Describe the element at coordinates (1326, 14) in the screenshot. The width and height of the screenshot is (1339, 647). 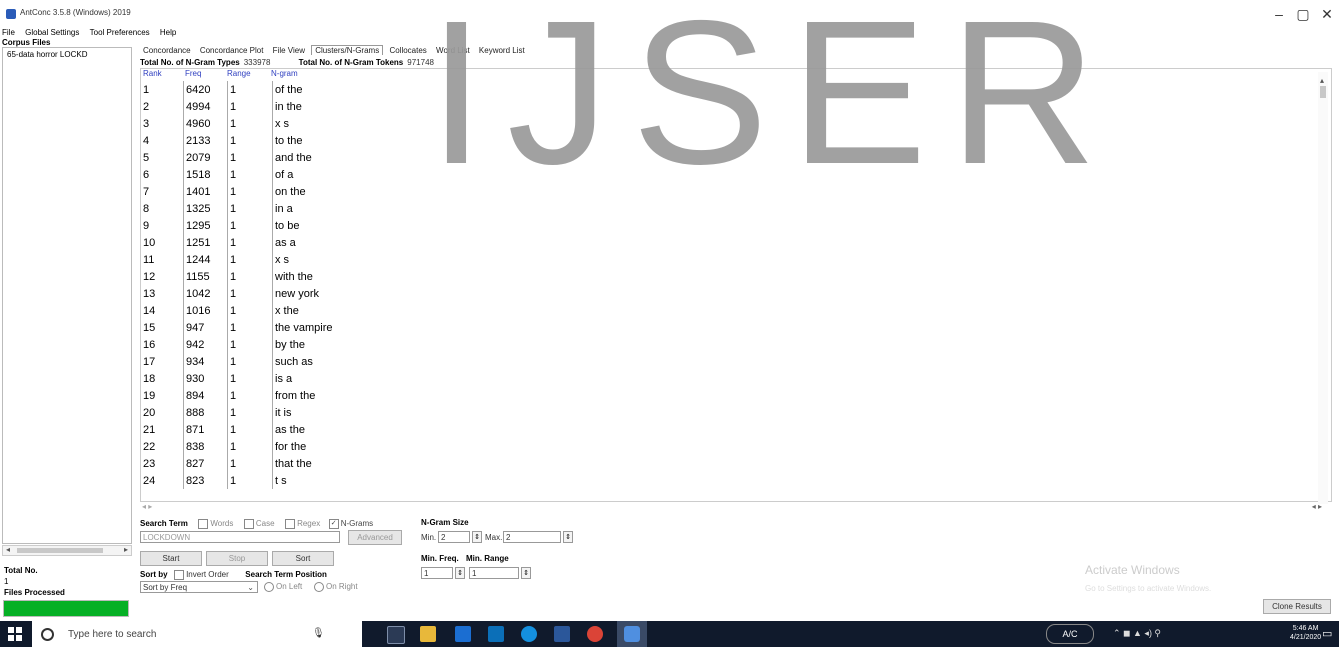
I see `close-button: ✕` at that location.